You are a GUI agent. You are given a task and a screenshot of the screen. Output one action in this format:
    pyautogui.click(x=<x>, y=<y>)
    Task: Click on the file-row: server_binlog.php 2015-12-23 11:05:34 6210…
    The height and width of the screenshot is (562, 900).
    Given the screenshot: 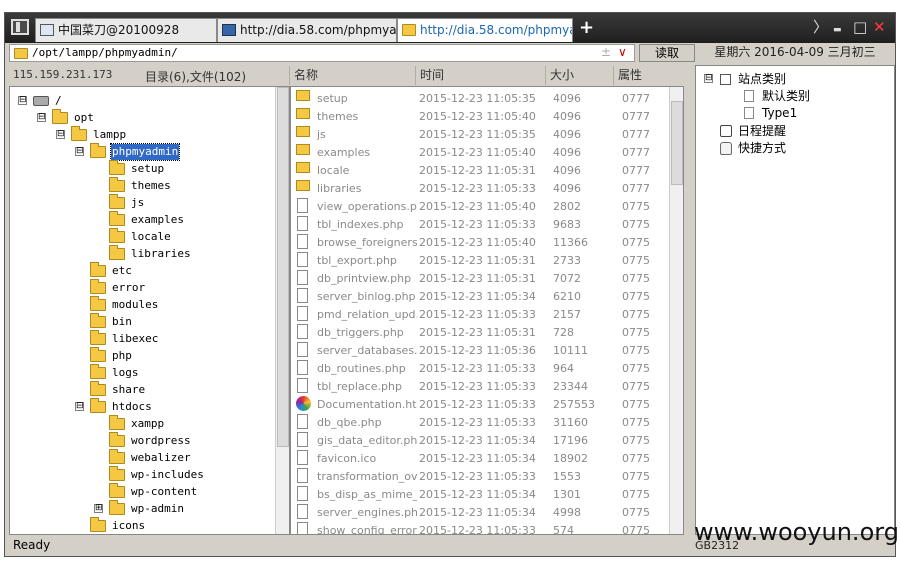 What is the action you would take?
    pyautogui.click(x=481, y=297)
    